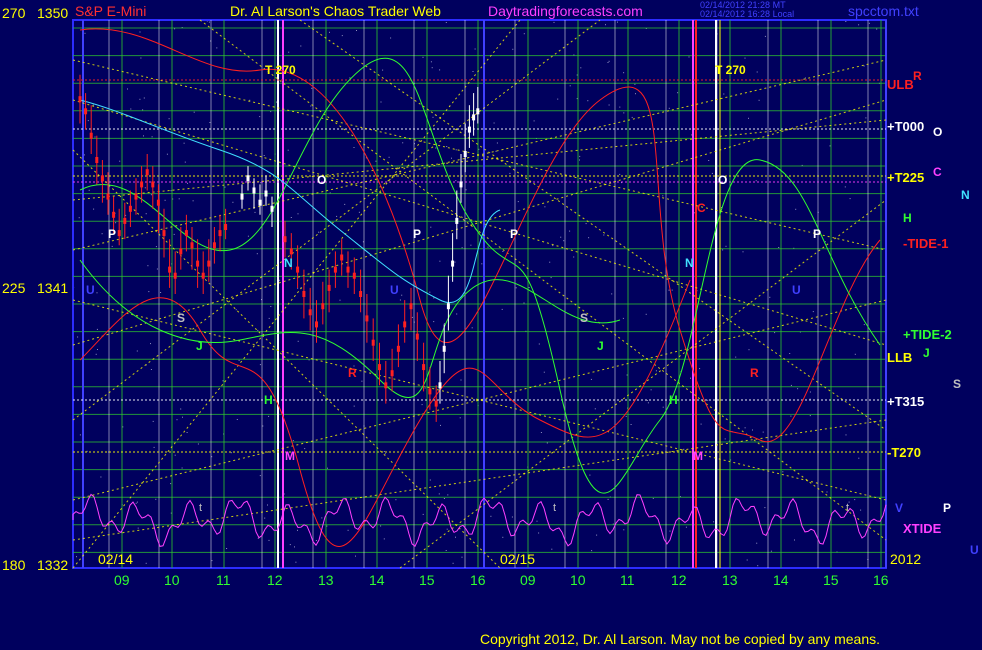 This screenshot has height=650, width=982. What do you see at coordinates (937, 172) in the screenshot?
I see `legend-letter-c: C` at bounding box center [937, 172].